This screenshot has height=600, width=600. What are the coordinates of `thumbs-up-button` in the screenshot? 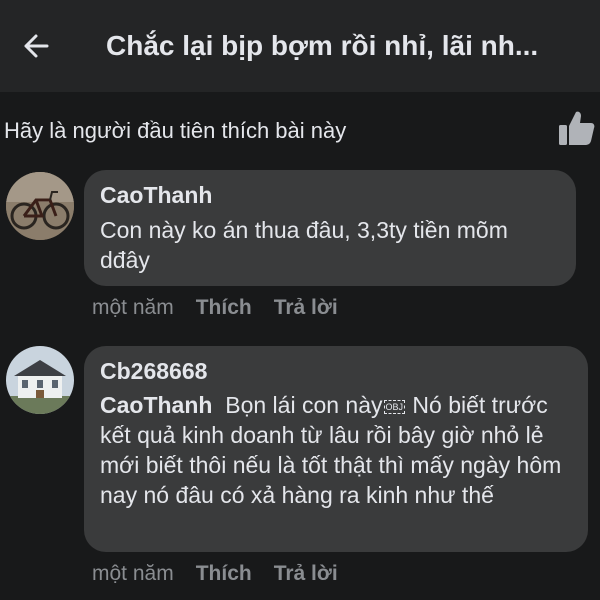 It's located at (577, 128).